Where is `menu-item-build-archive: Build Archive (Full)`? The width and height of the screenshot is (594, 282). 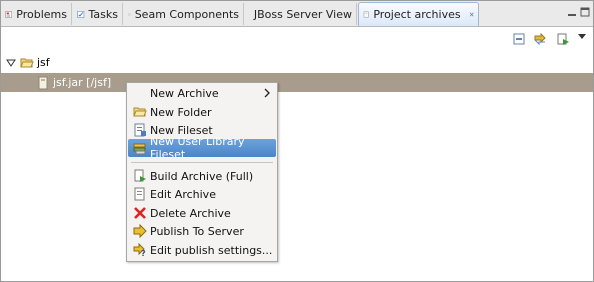 menu-item-build-archive: Build Archive (Full) is located at coordinates (202, 176).